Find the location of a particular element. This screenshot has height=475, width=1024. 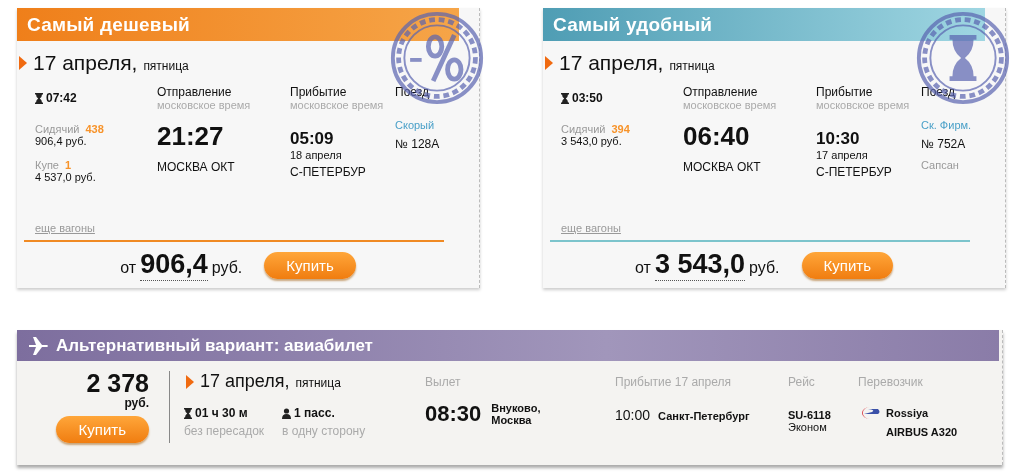

arrival-time: 10:30 is located at coordinates (838, 139).